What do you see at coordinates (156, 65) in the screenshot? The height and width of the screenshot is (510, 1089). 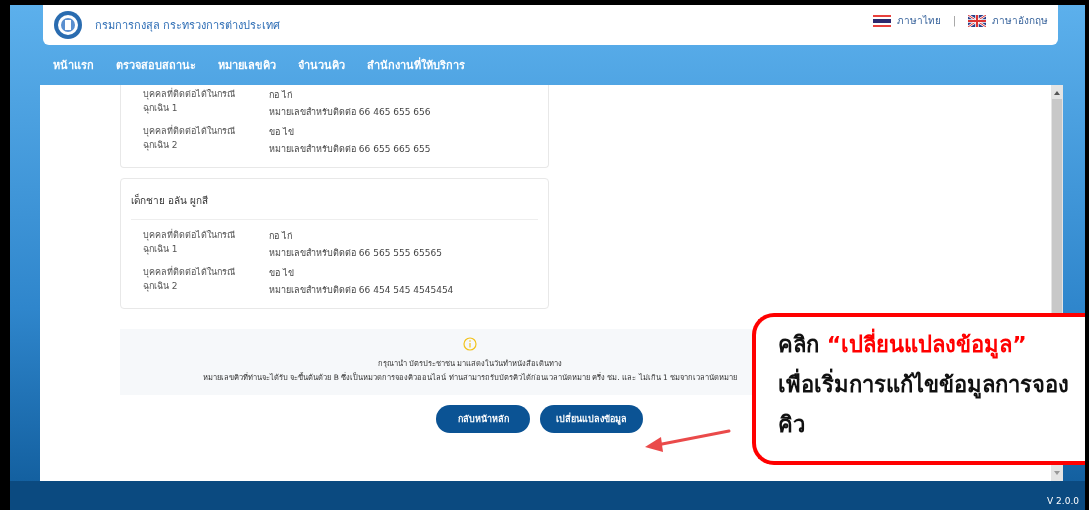 I see `nav-link: ตรวจสอบสถานะ` at bounding box center [156, 65].